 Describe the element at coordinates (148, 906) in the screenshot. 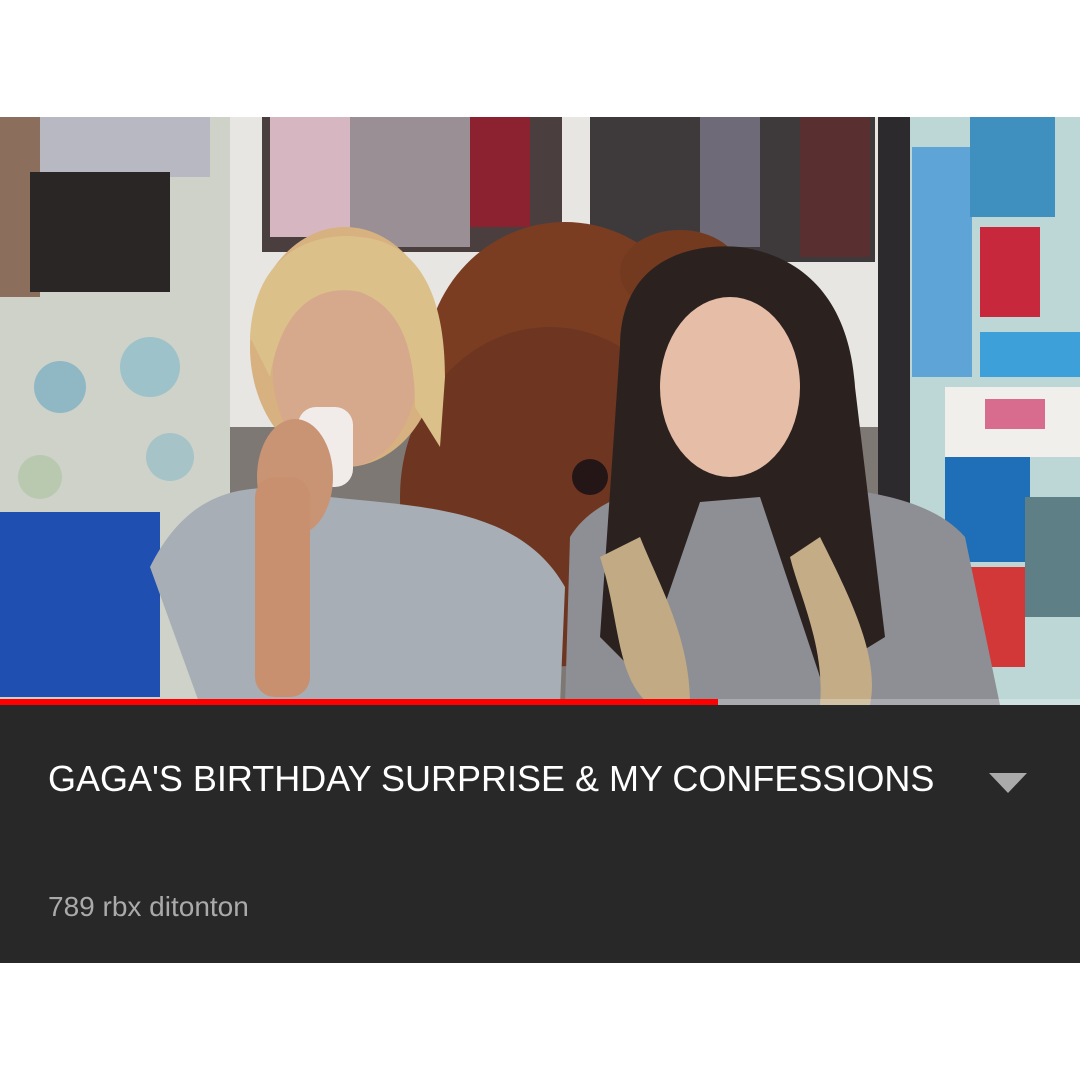

I see `view-count: 789 rbx ditonton` at that location.